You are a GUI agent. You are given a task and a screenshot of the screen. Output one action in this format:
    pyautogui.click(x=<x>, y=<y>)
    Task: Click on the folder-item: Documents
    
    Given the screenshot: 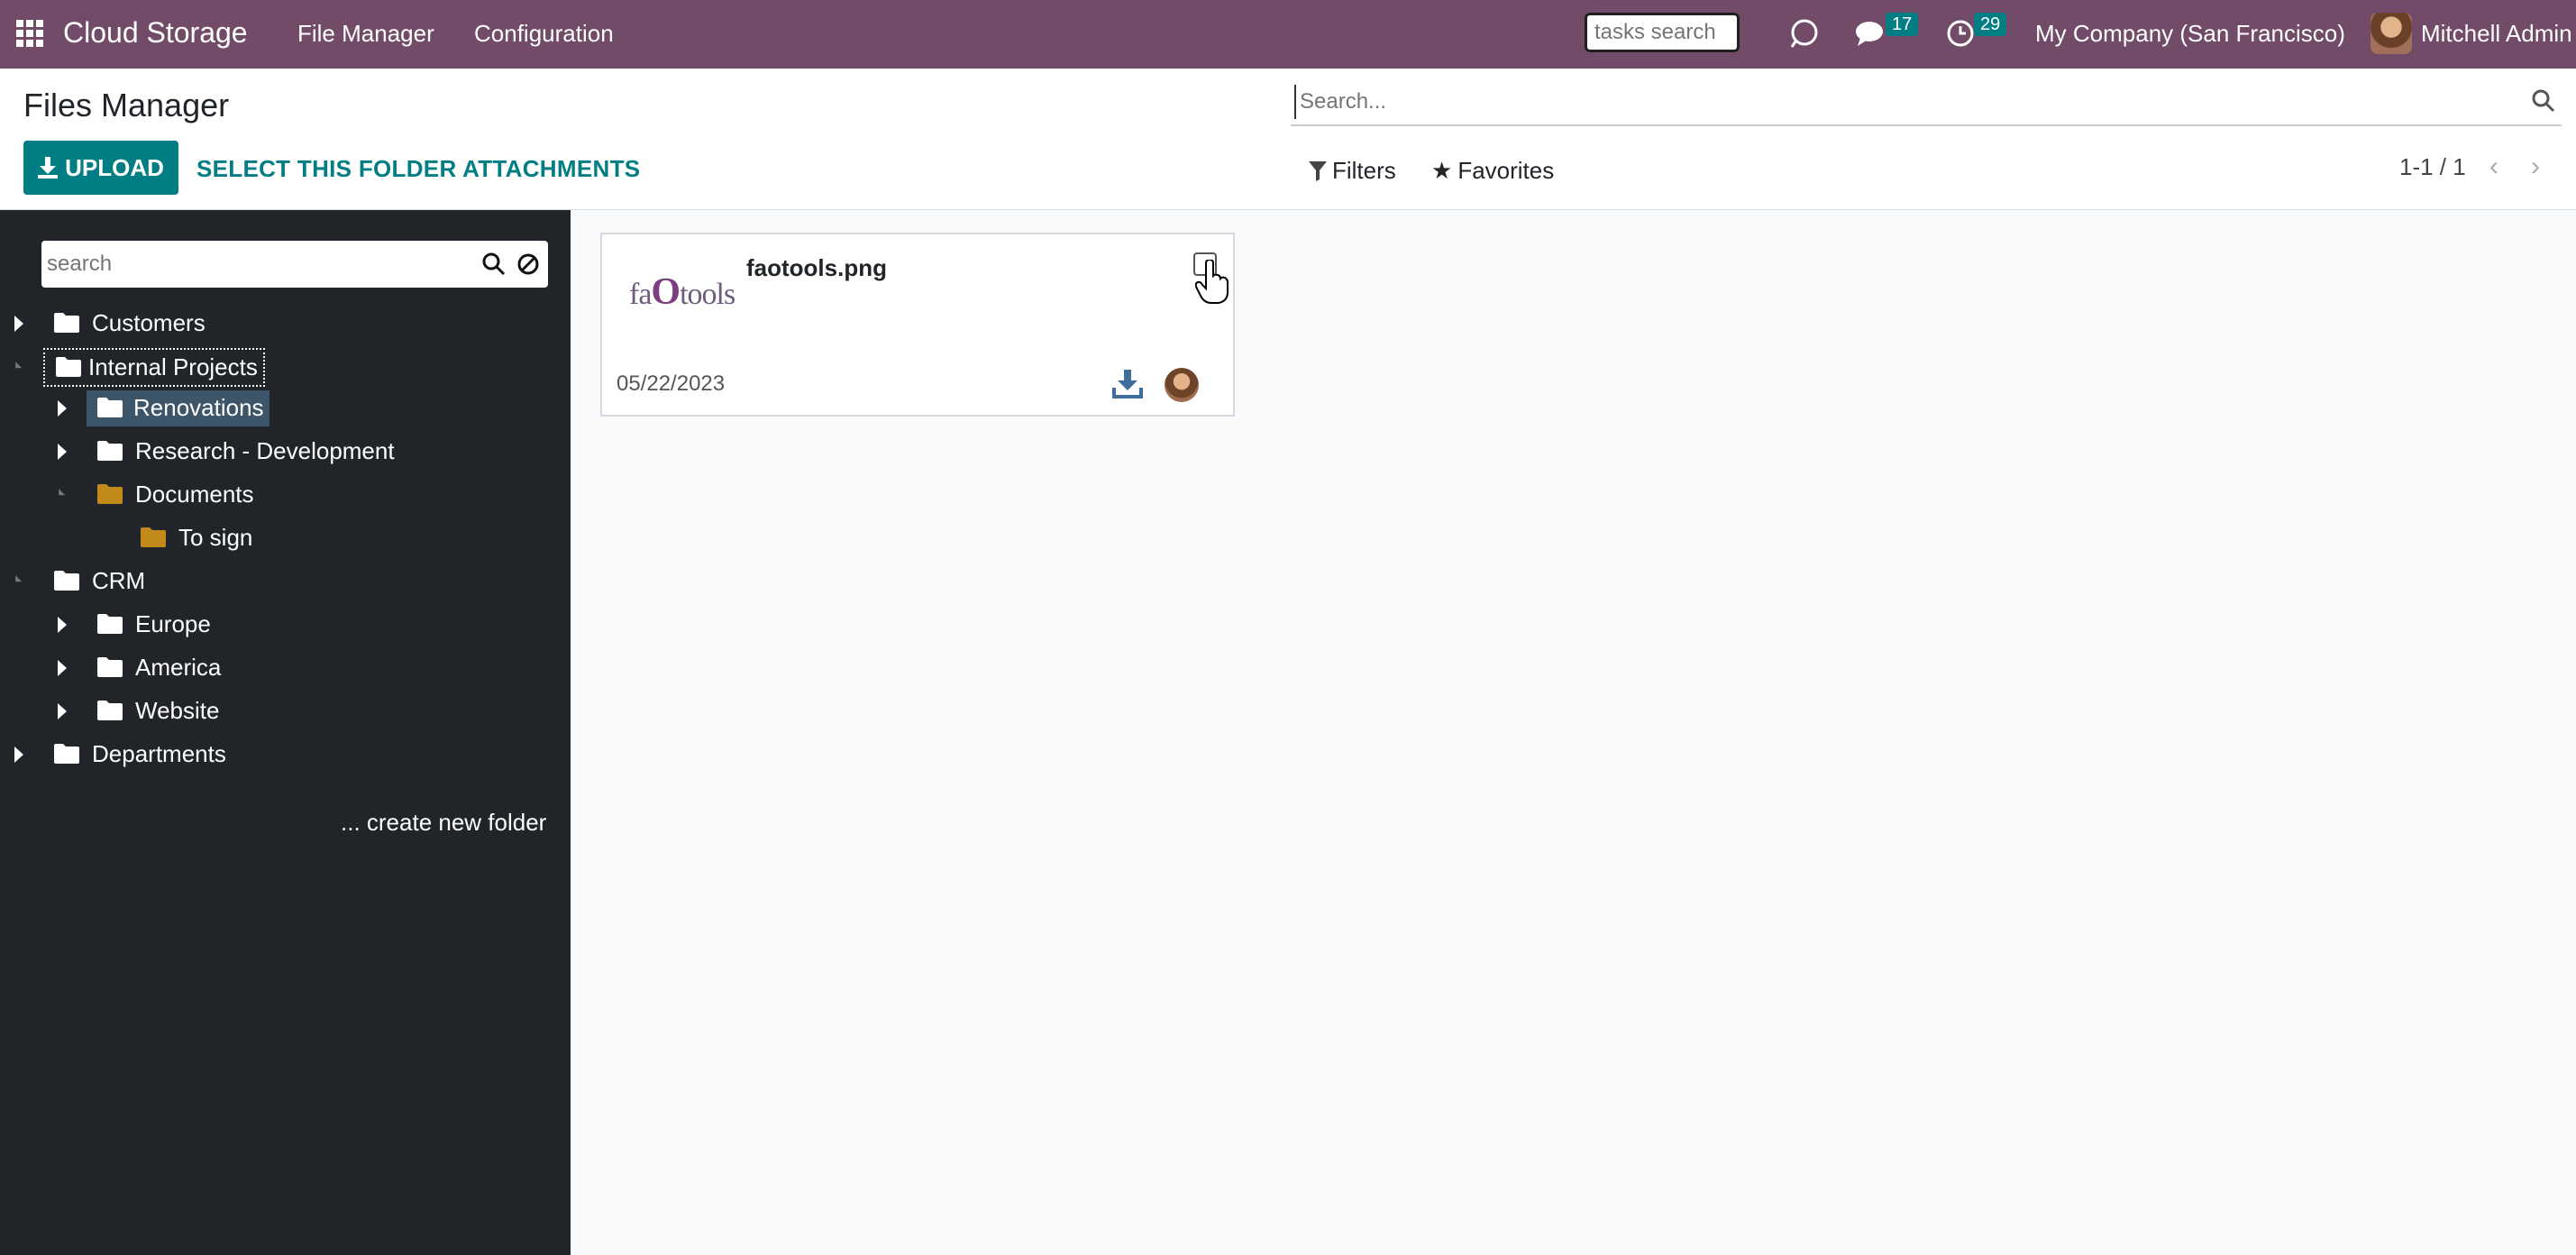 What is the action you would take?
    pyautogui.click(x=285, y=495)
    